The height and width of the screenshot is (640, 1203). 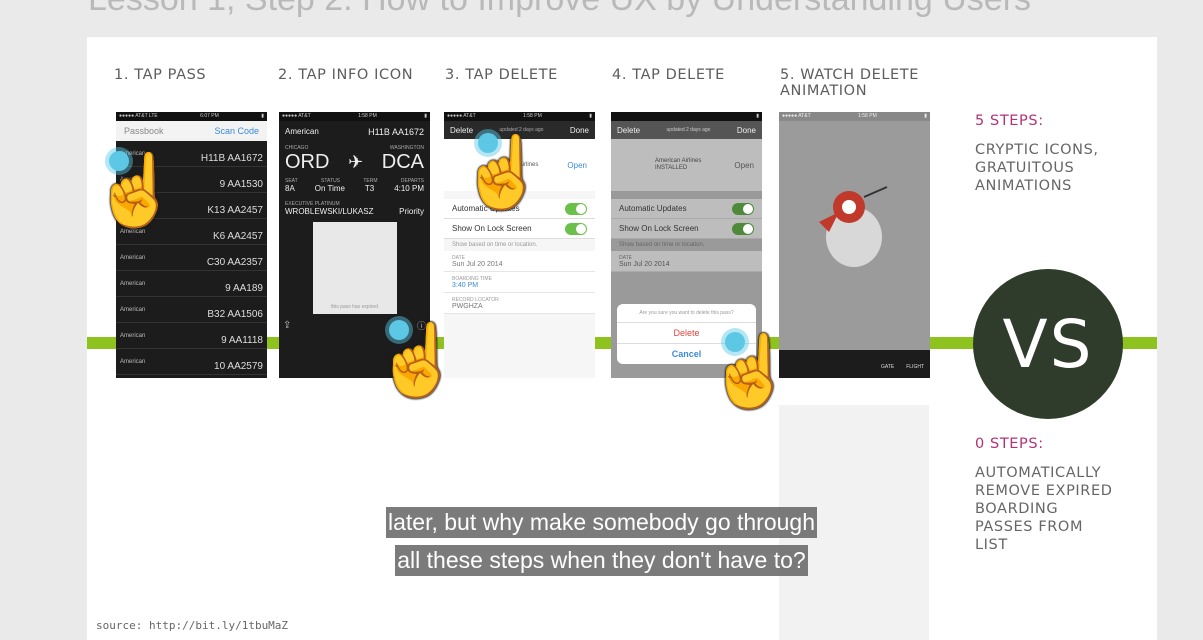 What do you see at coordinates (475, 300) in the screenshot?
I see `locator-label: RECORD LOCATOR` at bounding box center [475, 300].